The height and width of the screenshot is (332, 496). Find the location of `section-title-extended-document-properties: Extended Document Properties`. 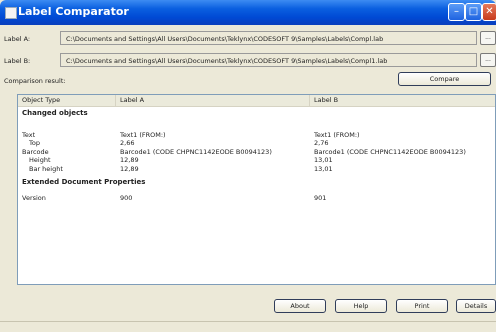

section-title-extended-document-properties: Extended Document Properties is located at coordinates (84, 182).